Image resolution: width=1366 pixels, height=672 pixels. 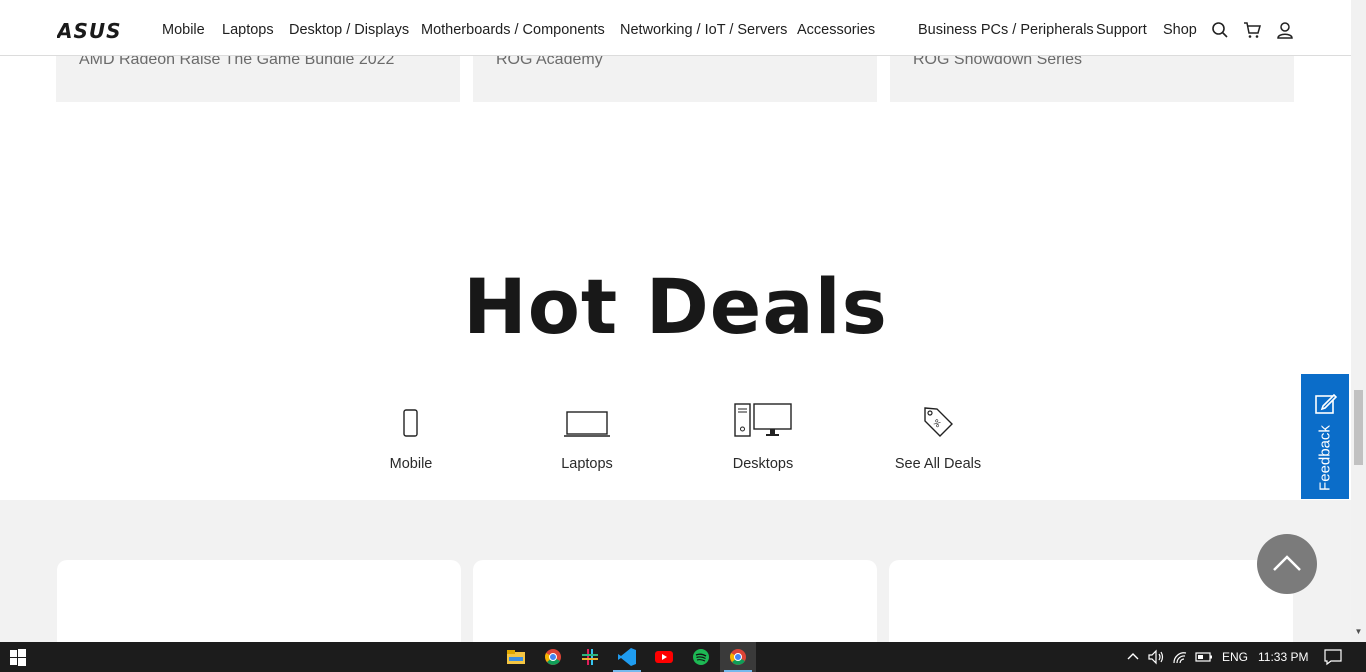 What do you see at coordinates (1006, 30) in the screenshot?
I see `nav-business-pcs: Business PCs / Peripherals` at bounding box center [1006, 30].